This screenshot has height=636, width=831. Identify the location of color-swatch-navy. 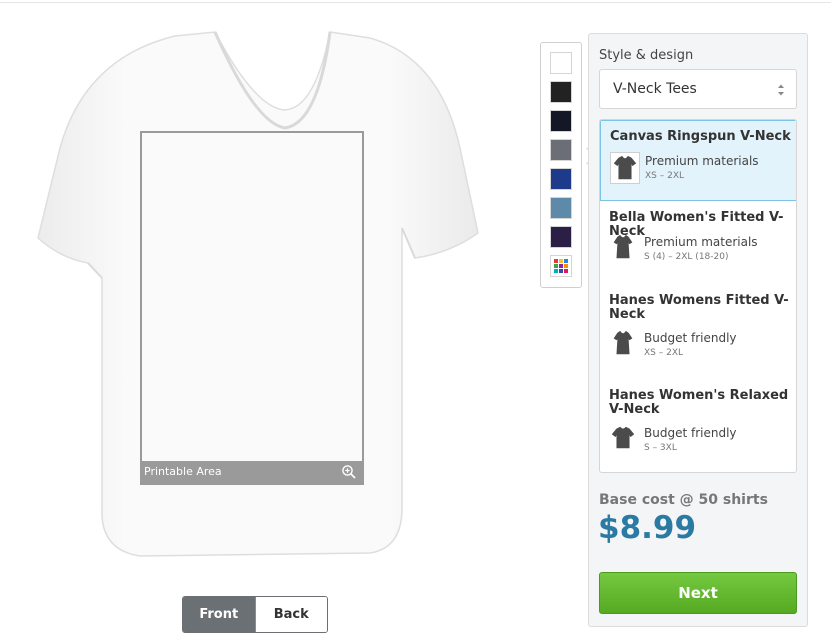
(561, 121).